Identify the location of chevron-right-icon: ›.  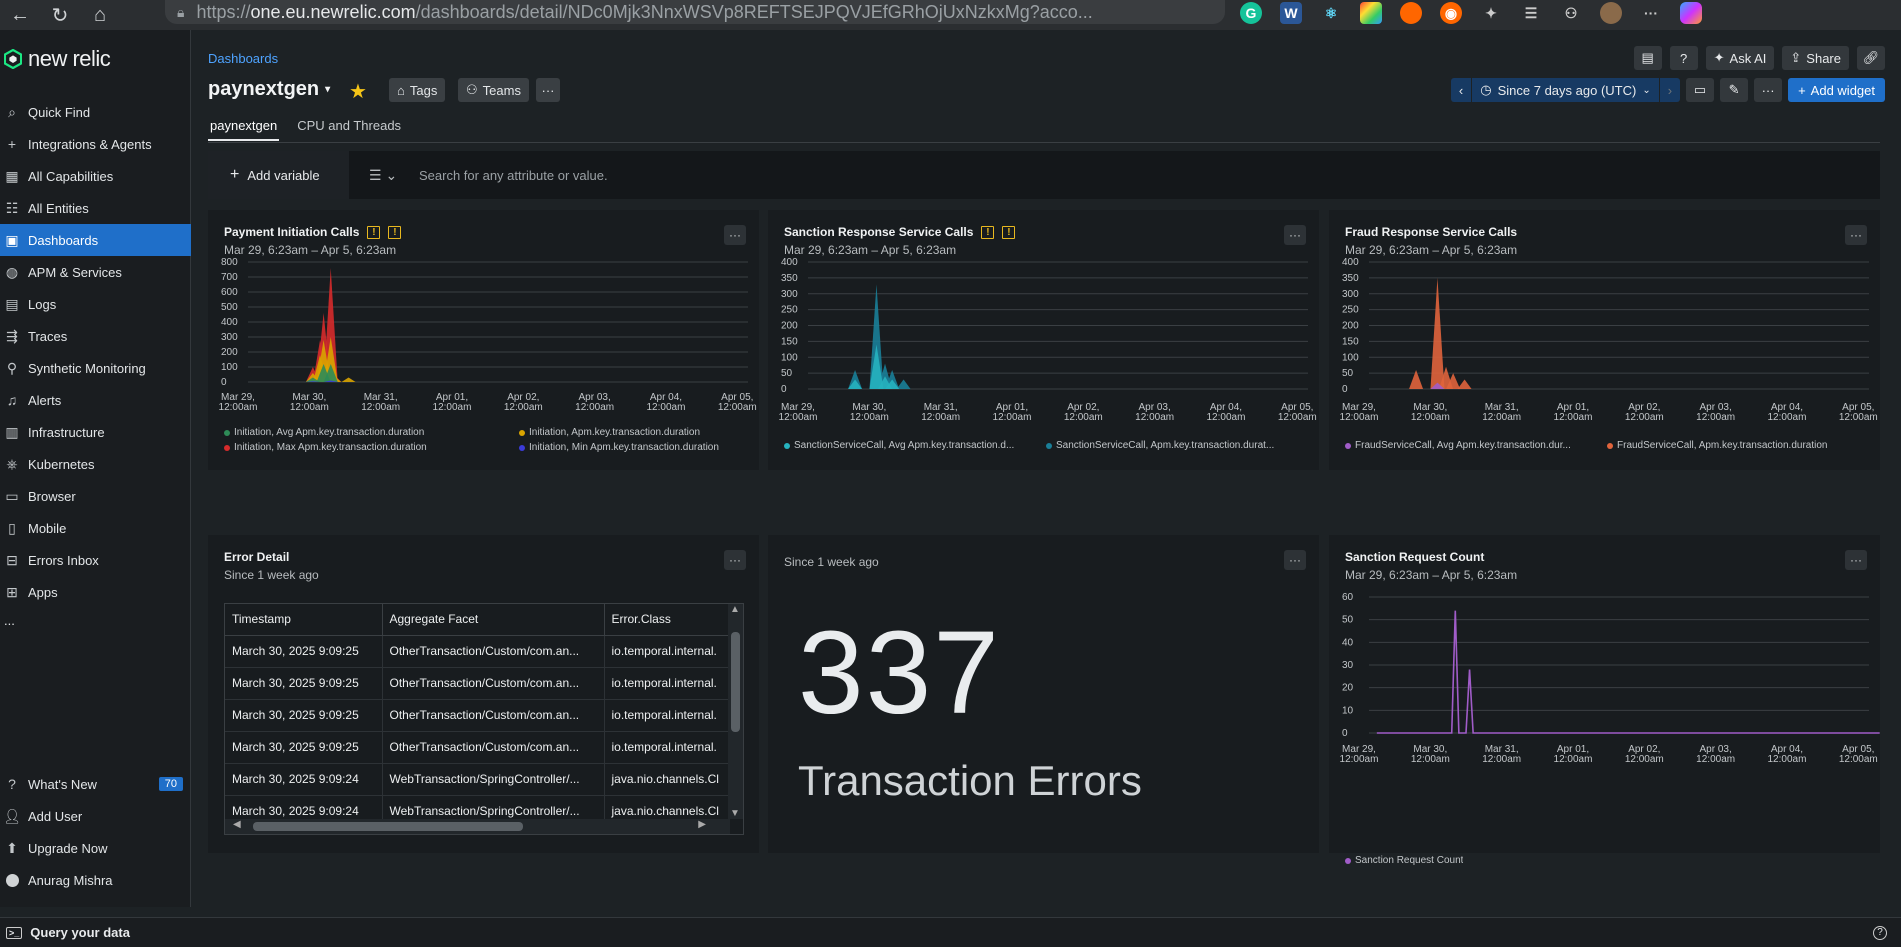
(1670, 90).